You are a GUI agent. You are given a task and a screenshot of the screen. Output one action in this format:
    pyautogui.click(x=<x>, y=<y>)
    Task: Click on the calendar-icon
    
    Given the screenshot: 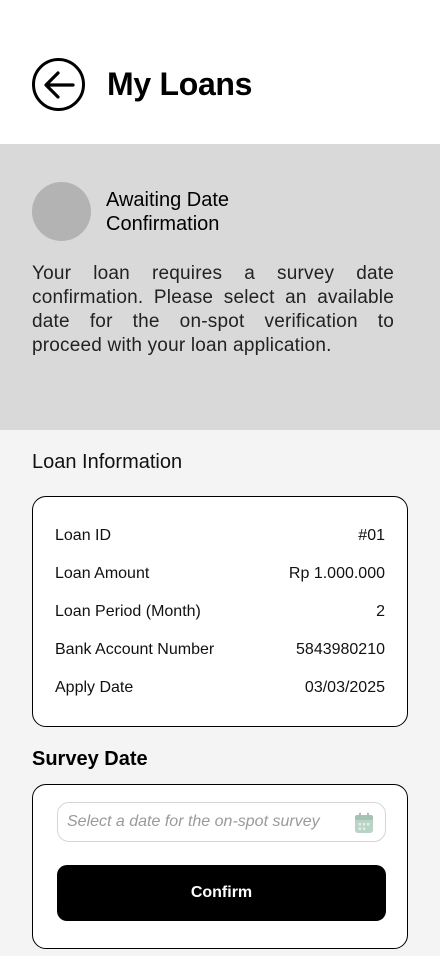 What is the action you would take?
    pyautogui.click(x=364, y=823)
    